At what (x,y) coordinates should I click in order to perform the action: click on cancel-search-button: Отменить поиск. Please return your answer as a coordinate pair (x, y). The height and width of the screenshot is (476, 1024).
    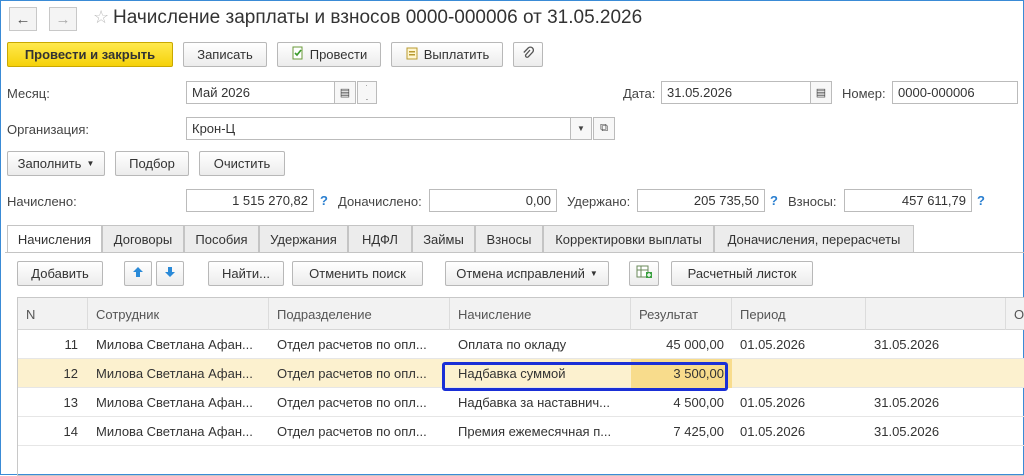
    Looking at the image, I should click on (357, 273).